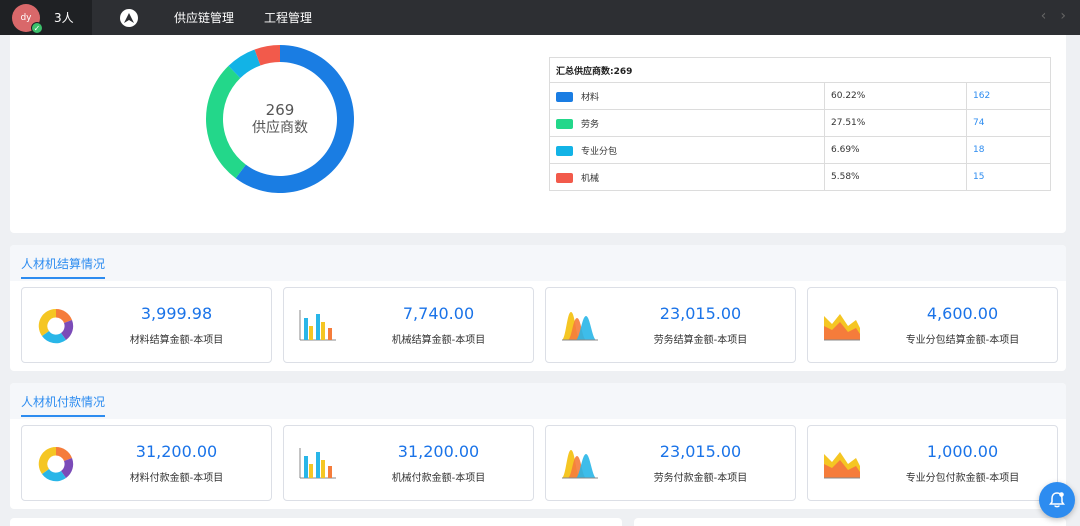 The height and width of the screenshot is (526, 1080). What do you see at coordinates (962, 478) in the screenshot?
I see `payment-caption: 专业分包付款金额-本项目` at bounding box center [962, 478].